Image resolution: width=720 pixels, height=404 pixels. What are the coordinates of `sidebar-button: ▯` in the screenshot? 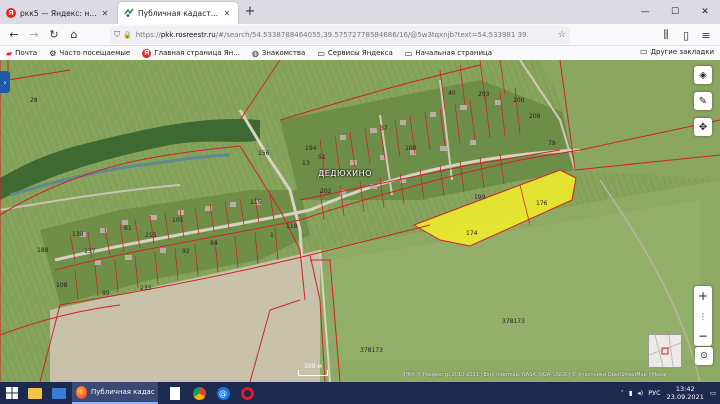 It's located at (686, 35).